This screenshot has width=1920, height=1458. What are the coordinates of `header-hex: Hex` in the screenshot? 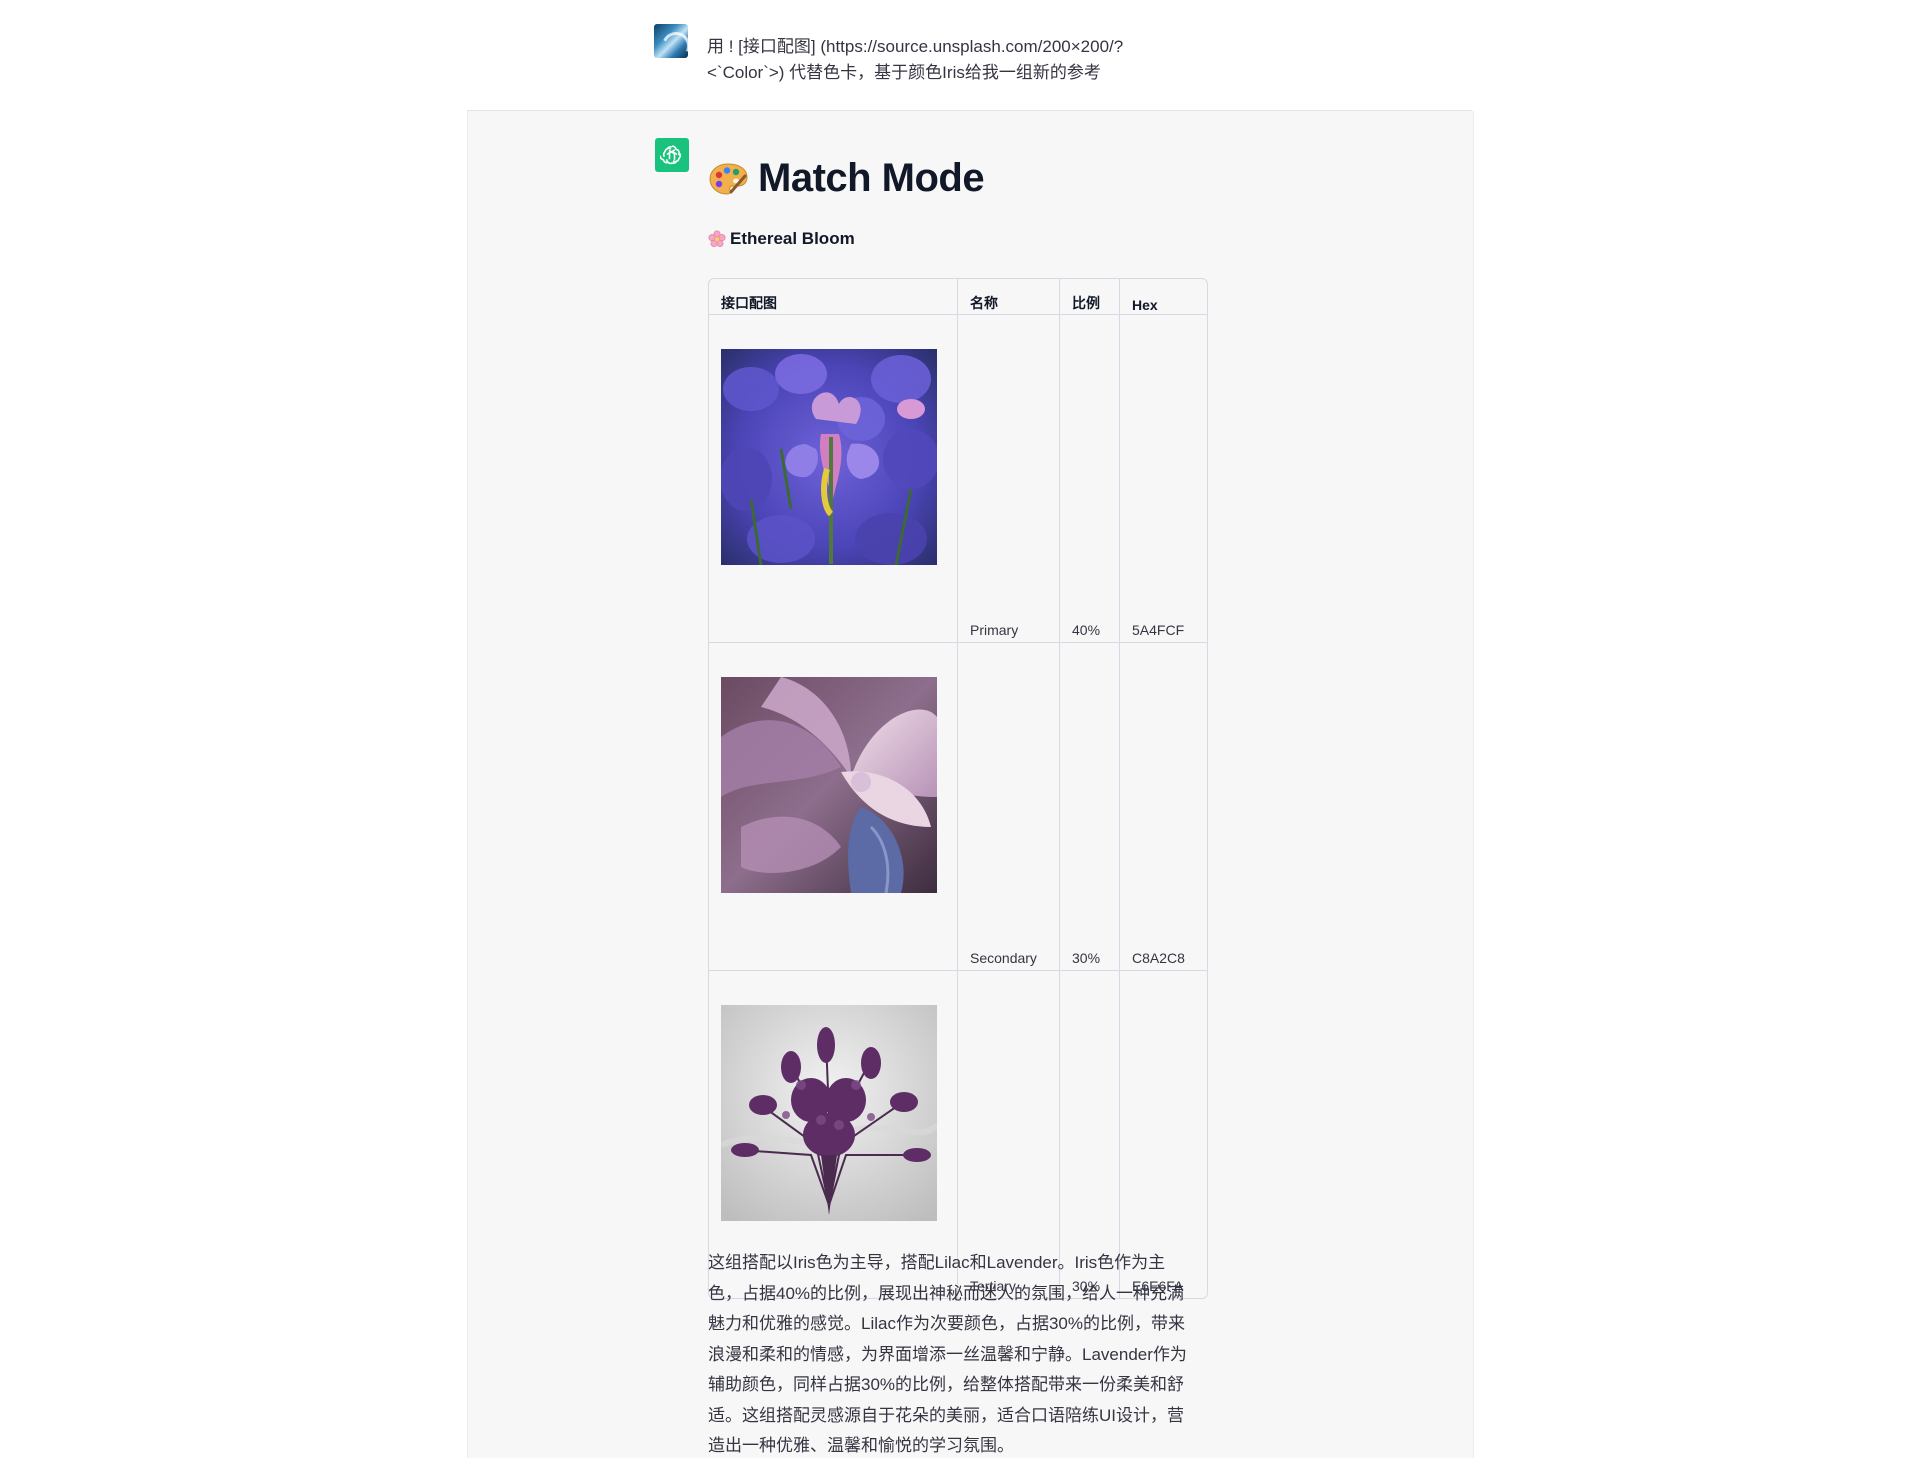 It's located at (1163, 297).